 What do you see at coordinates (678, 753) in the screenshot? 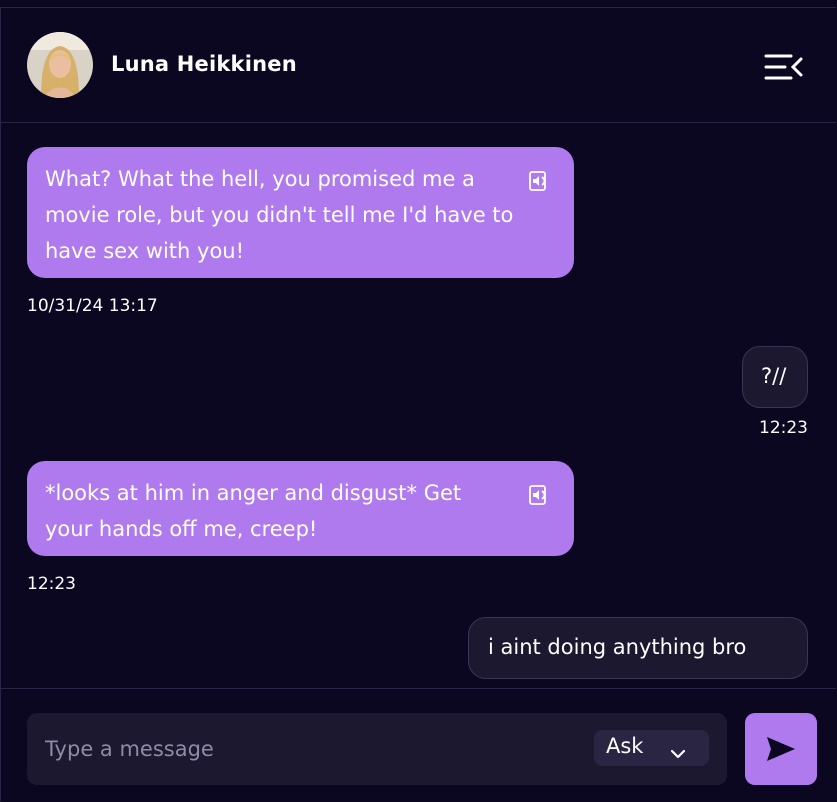
I see `chevron-down-icon` at bounding box center [678, 753].